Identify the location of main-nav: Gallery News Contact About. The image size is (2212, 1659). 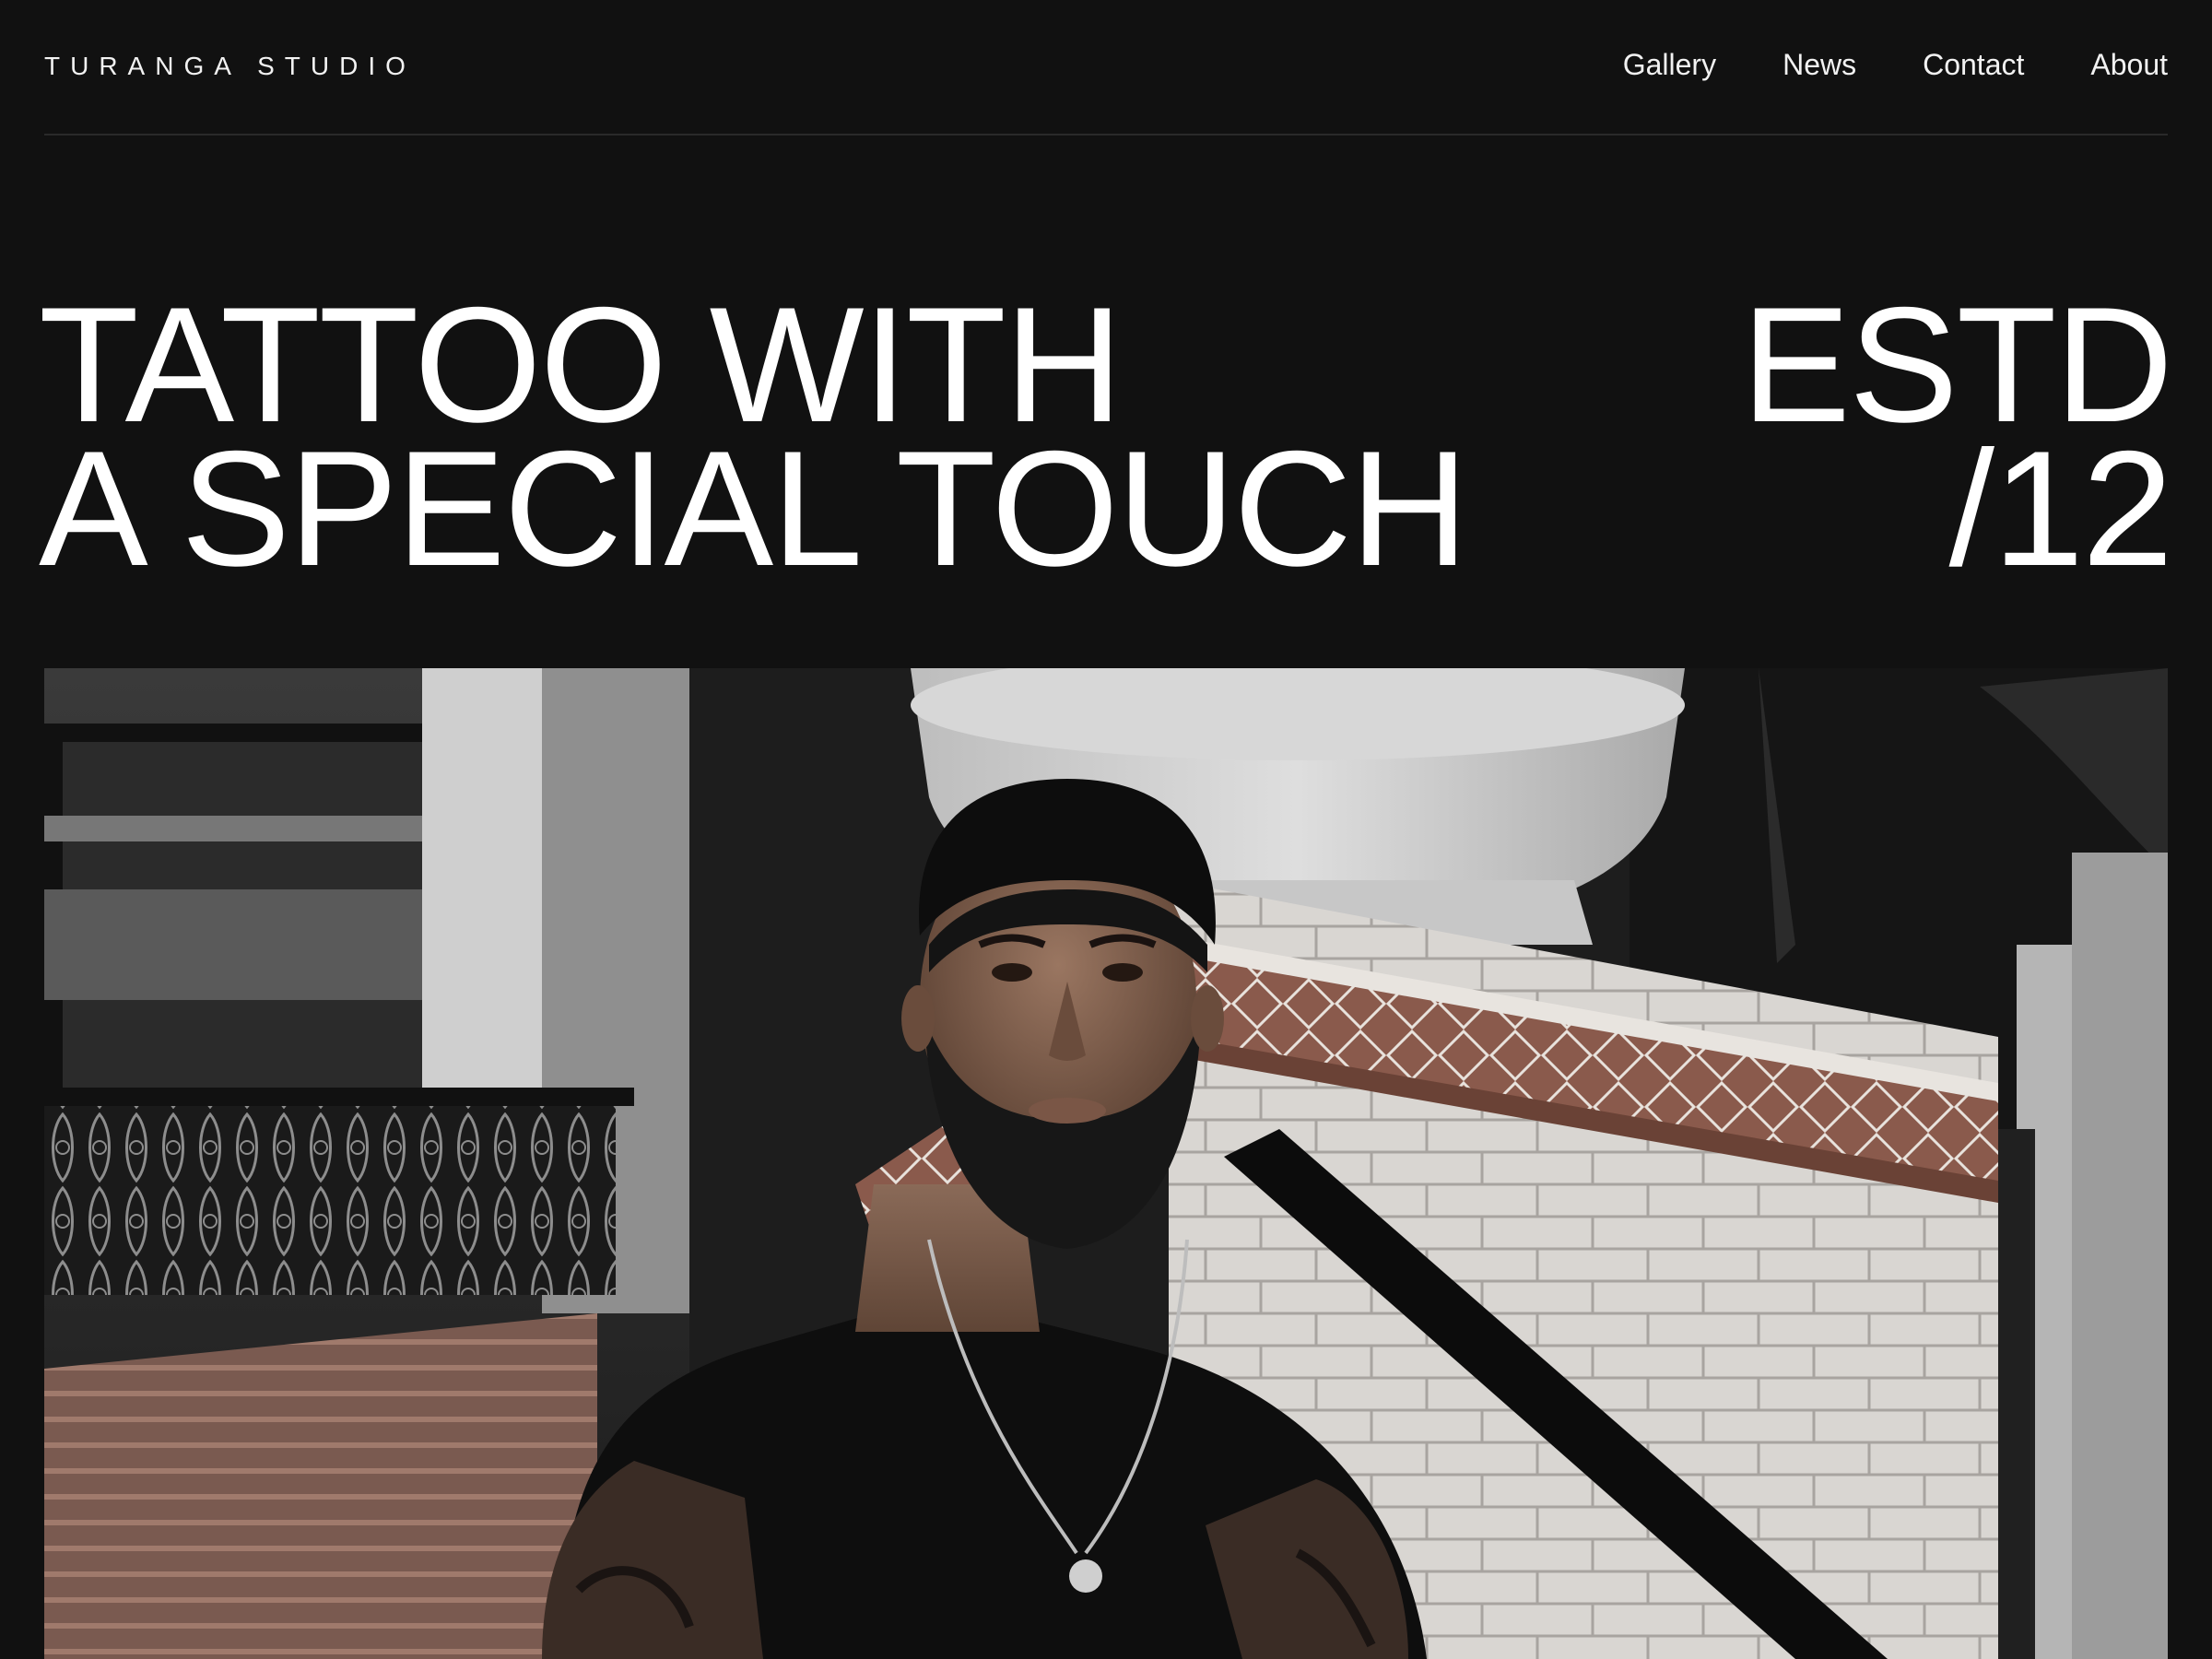
(1895, 65).